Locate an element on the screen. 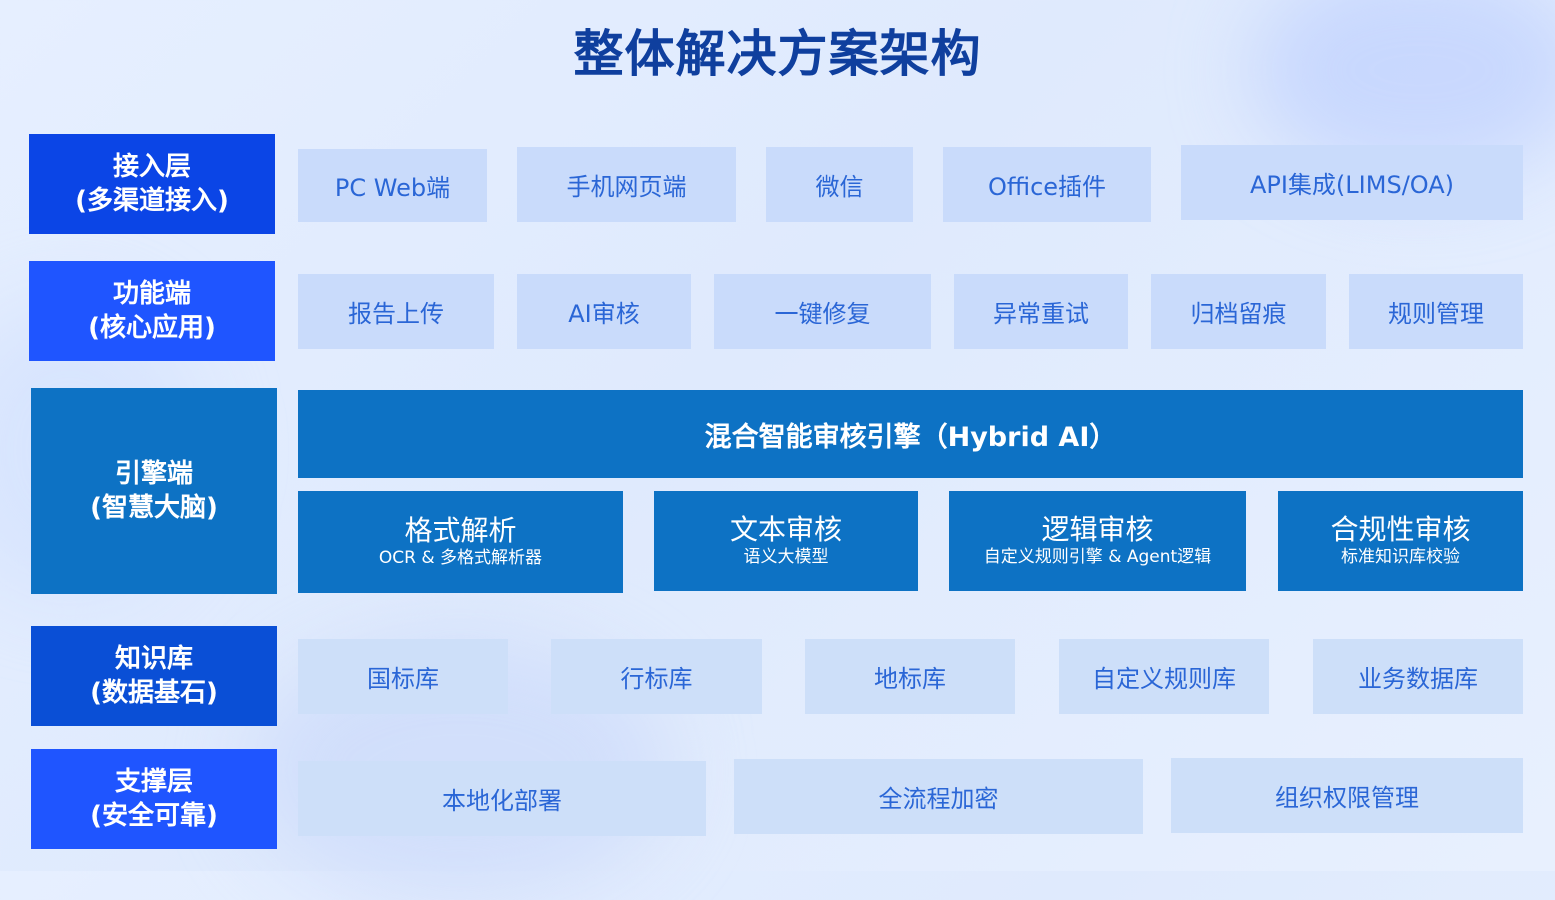 The image size is (1555, 900). support-item-permission: 组织权限管理 is located at coordinates (1347, 795).